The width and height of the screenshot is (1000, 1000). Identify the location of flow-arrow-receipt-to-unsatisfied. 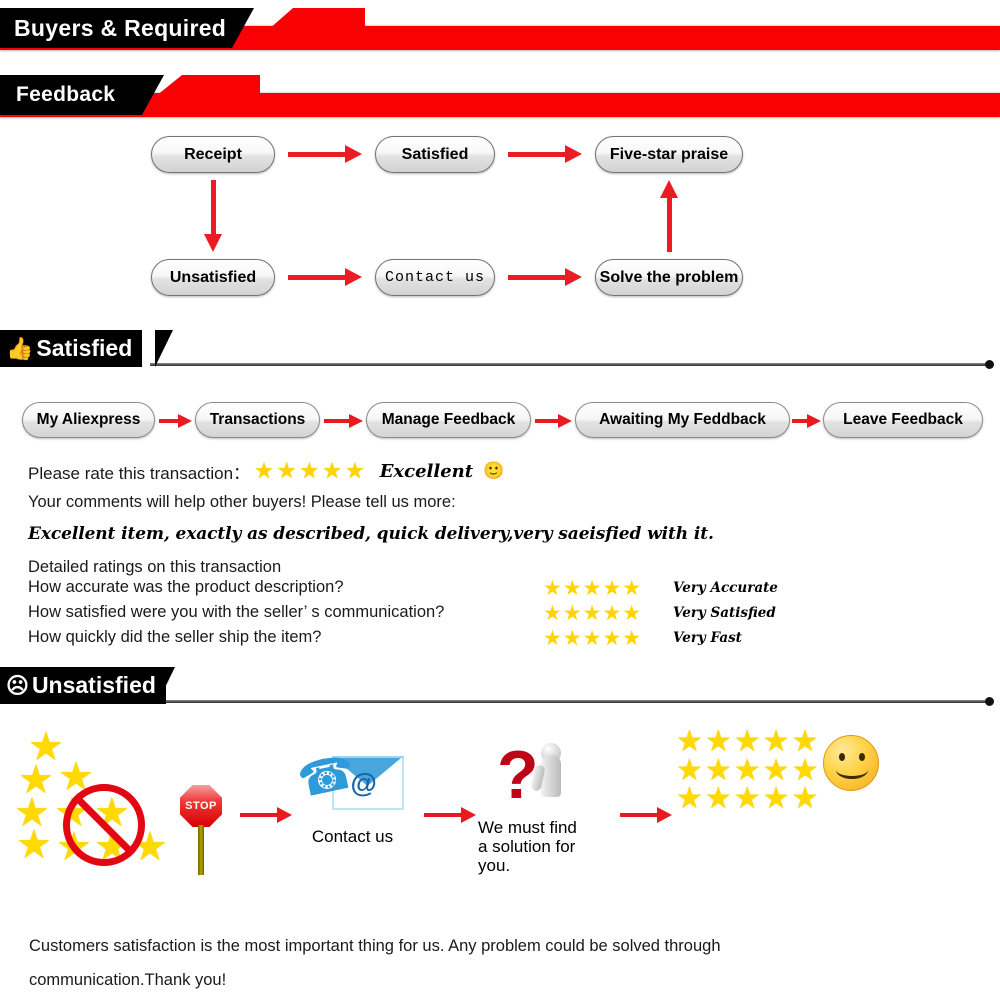
(213, 216).